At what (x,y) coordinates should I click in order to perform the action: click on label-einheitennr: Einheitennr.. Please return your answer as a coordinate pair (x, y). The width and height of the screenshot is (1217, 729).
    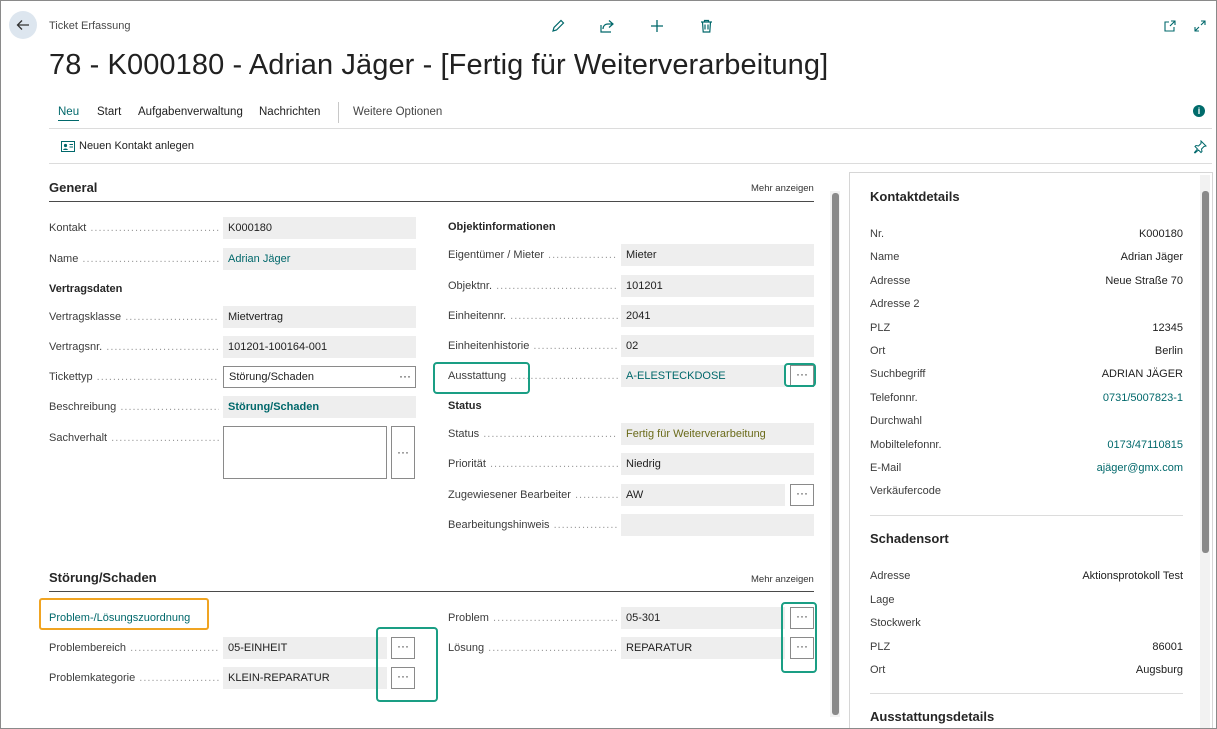
    Looking at the image, I should click on (533, 316).